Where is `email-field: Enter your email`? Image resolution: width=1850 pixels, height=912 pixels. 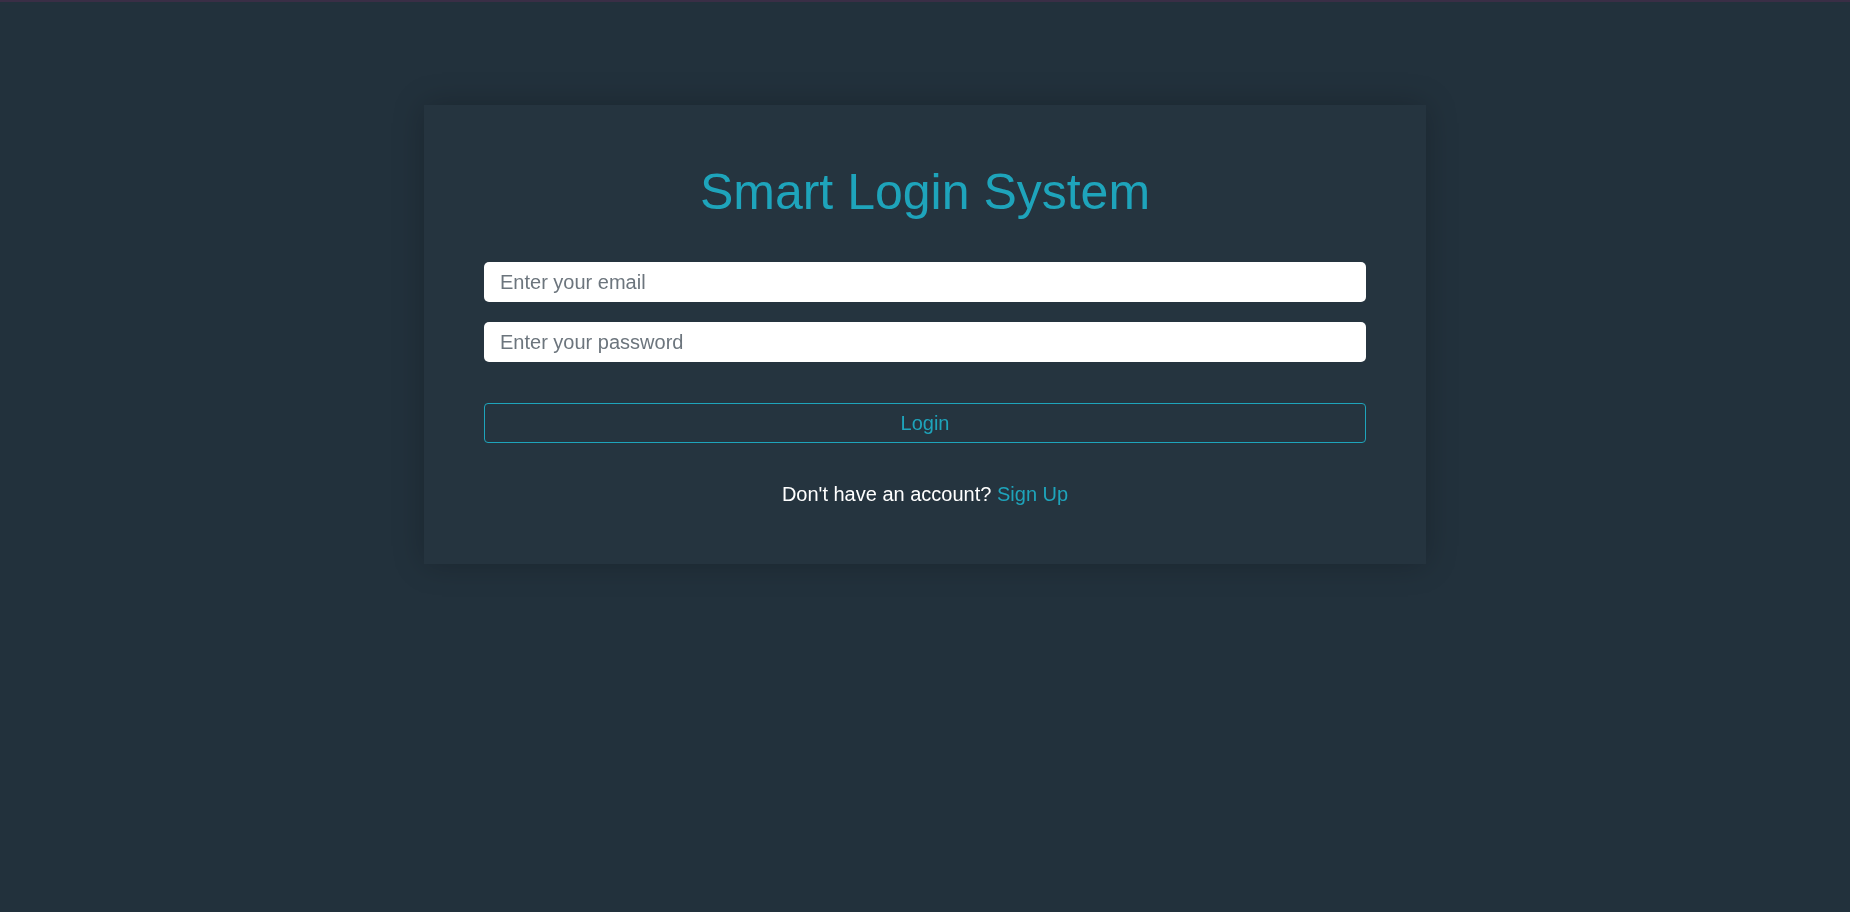
email-field: Enter your email is located at coordinates (925, 282).